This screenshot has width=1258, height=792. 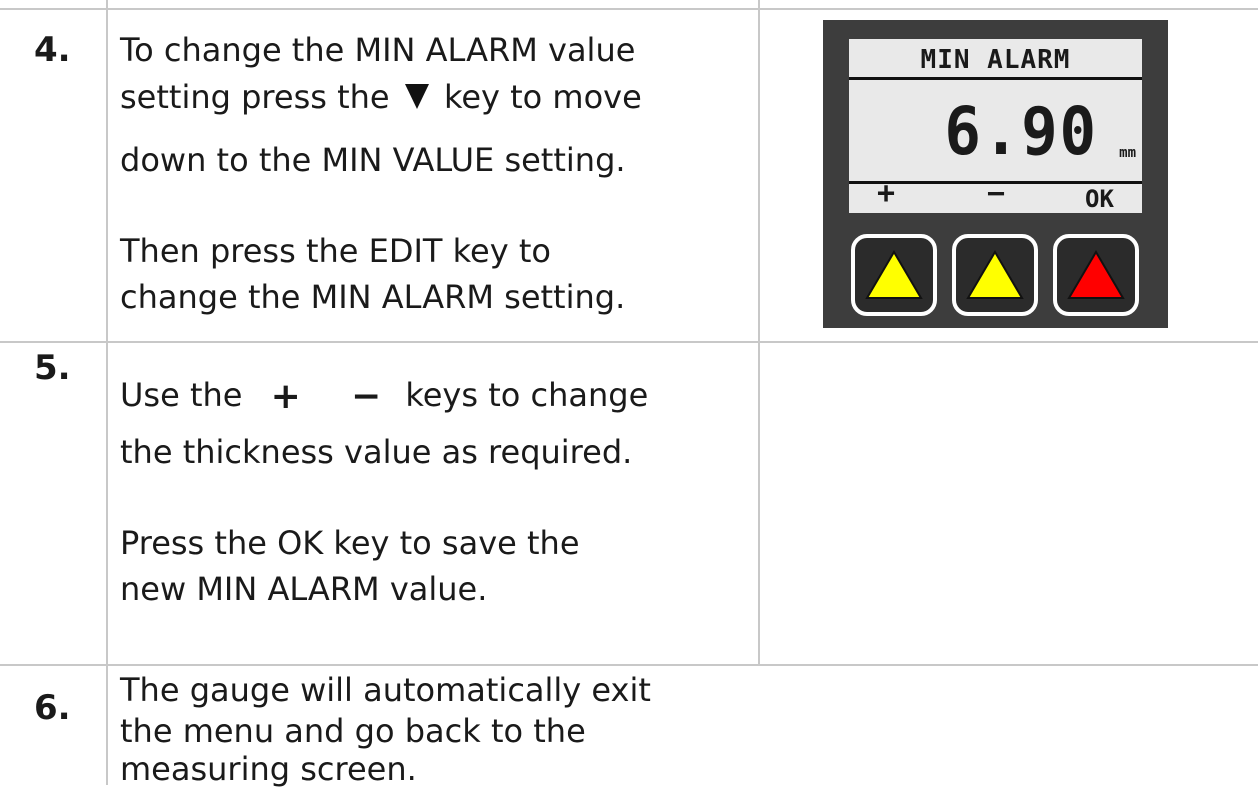 I want to click on middle-yellow-button, so click(x=995, y=275).